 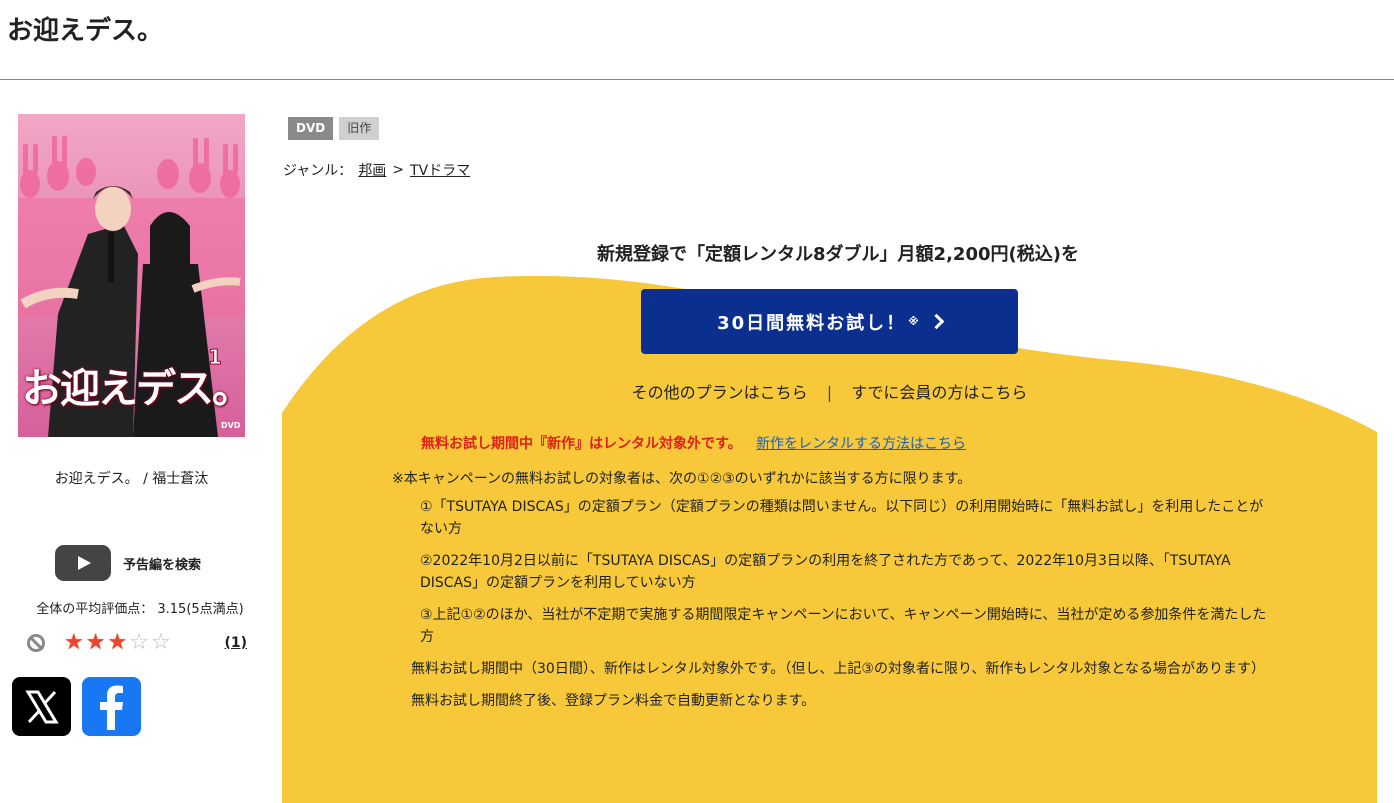 What do you see at coordinates (913, 321) in the screenshot?
I see `free-trial-note-mark: ※` at bounding box center [913, 321].